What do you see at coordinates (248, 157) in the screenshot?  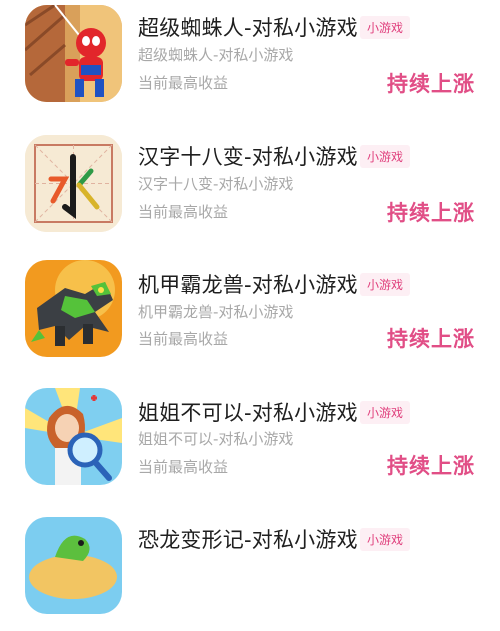 I see `game-title: 汉字十八变-对私小游戏` at bounding box center [248, 157].